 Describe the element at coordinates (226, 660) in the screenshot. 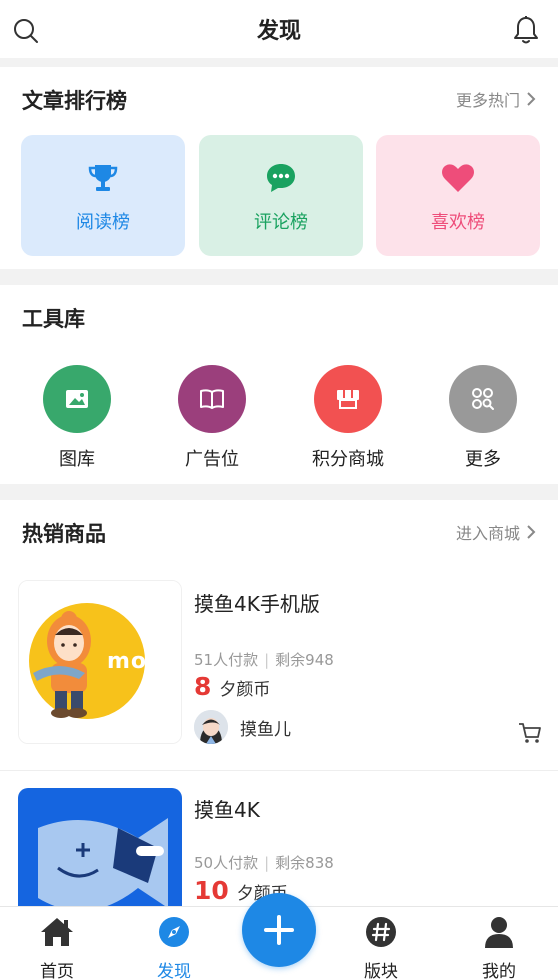

I see `paid-count: 51人付款` at that location.